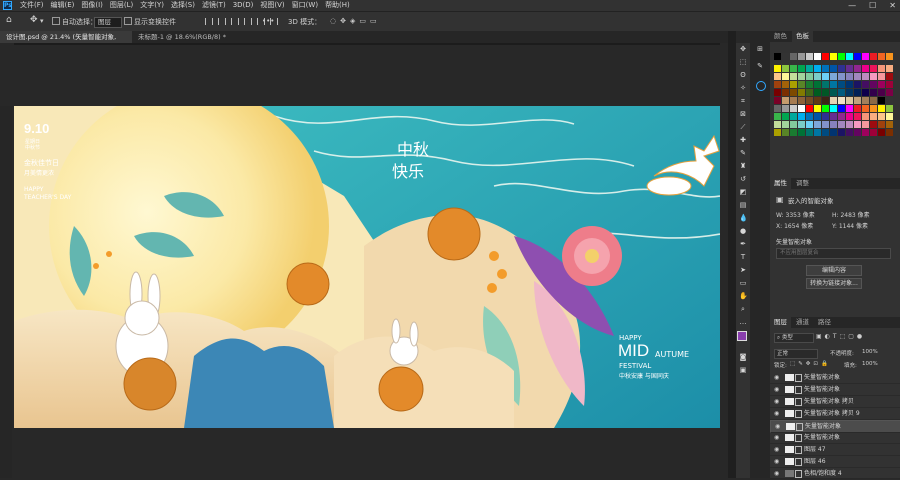 This screenshot has width=900, height=480. Describe the element at coordinates (337, 5) in the screenshot. I see `menu-item-10: 帮助(H)` at that location.